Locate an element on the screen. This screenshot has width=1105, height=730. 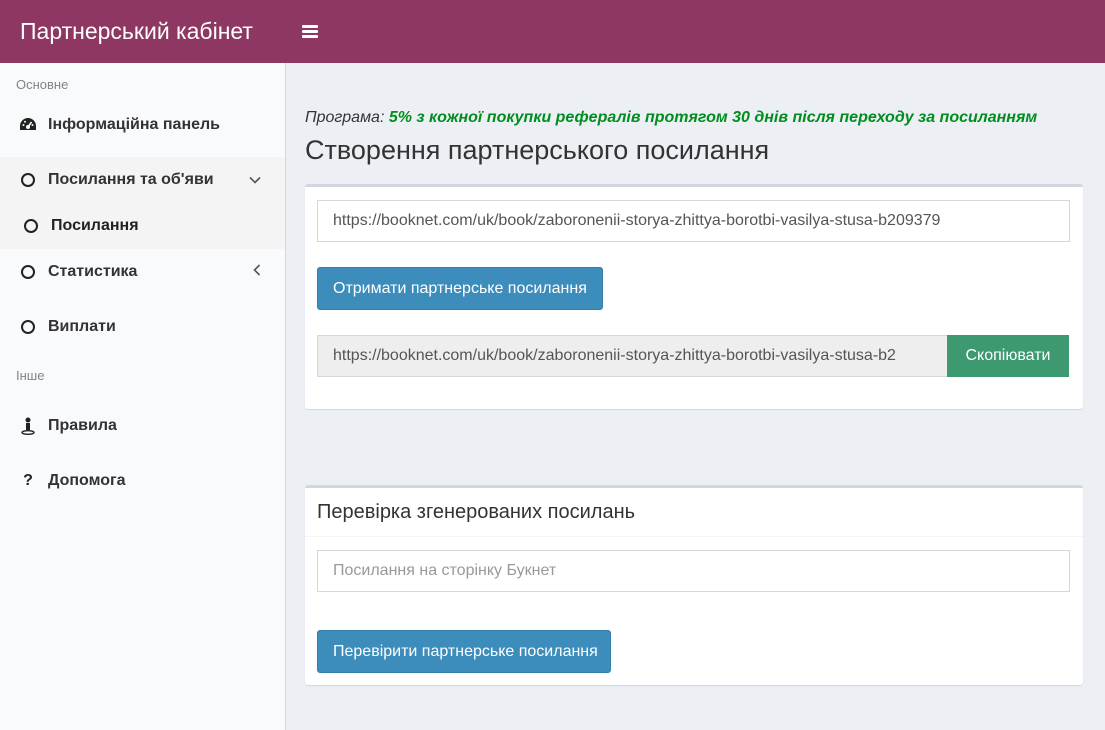
sidebar-item-dashboard: Інформаційна панель is located at coordinates (142, 125).